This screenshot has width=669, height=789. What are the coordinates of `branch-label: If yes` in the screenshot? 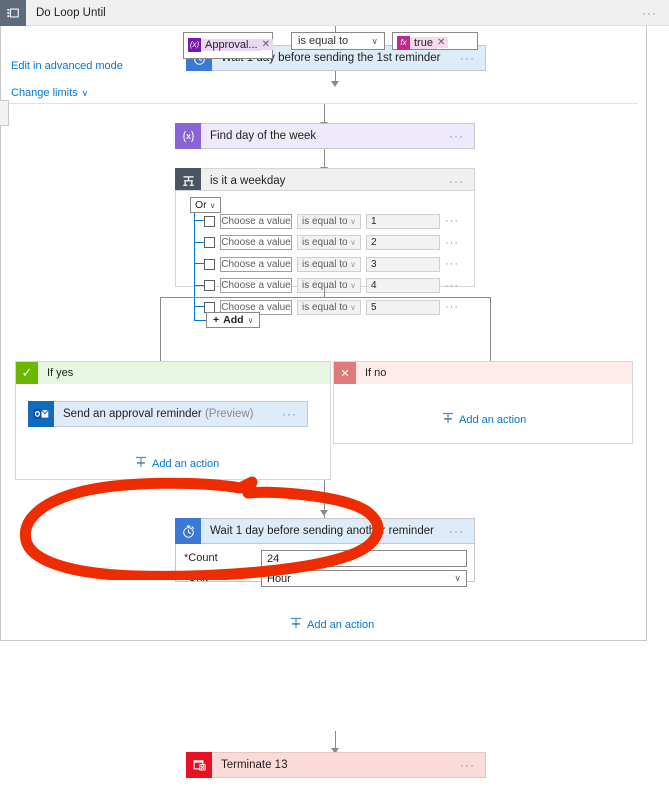 It's located at (60, 373).